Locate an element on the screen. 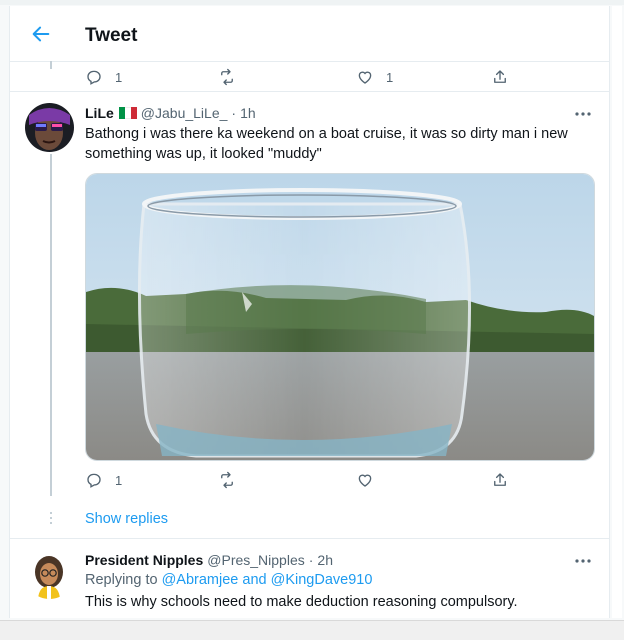 Image resolution: width=624 pixels, height=640 pixels. prev-tweet-actions: 1 1 is located at coordinates (309, 78).